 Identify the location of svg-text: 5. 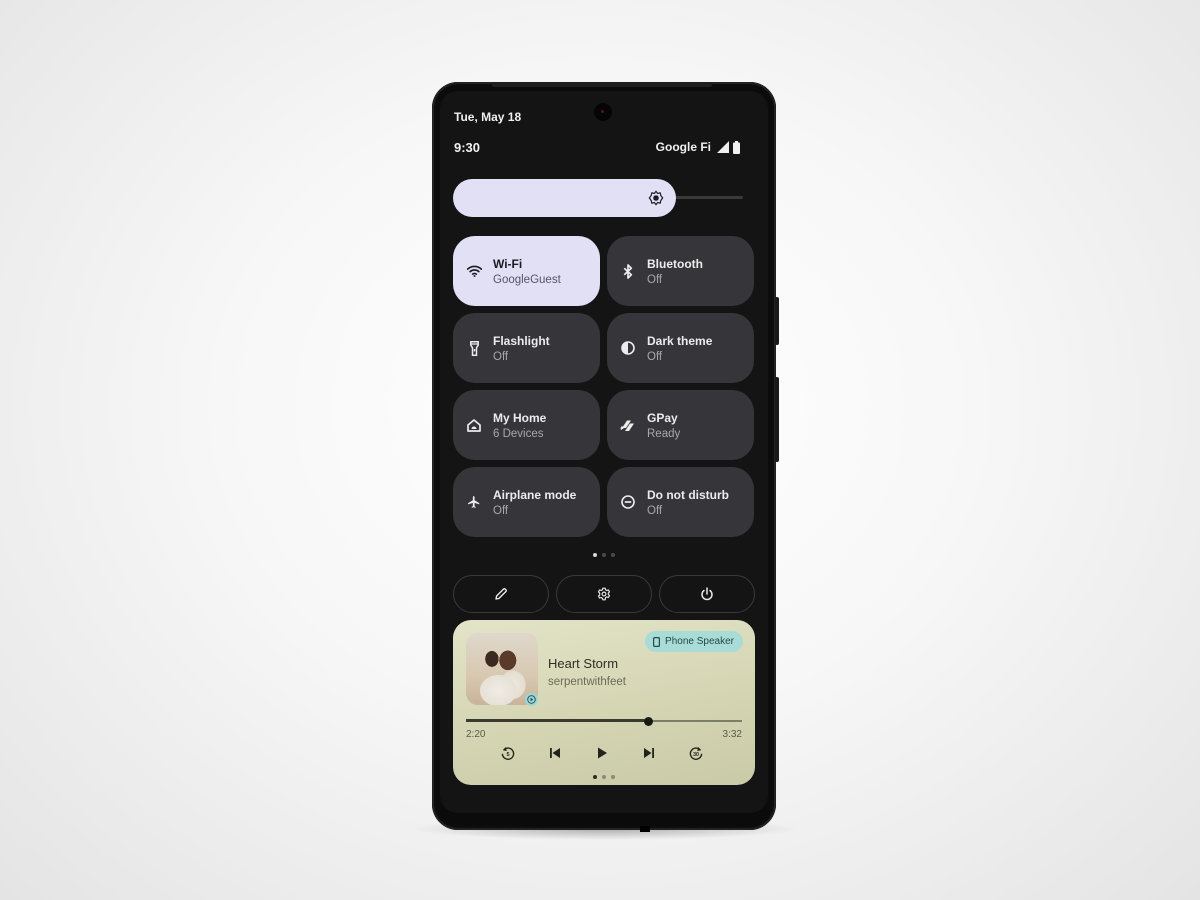
(507, 755).